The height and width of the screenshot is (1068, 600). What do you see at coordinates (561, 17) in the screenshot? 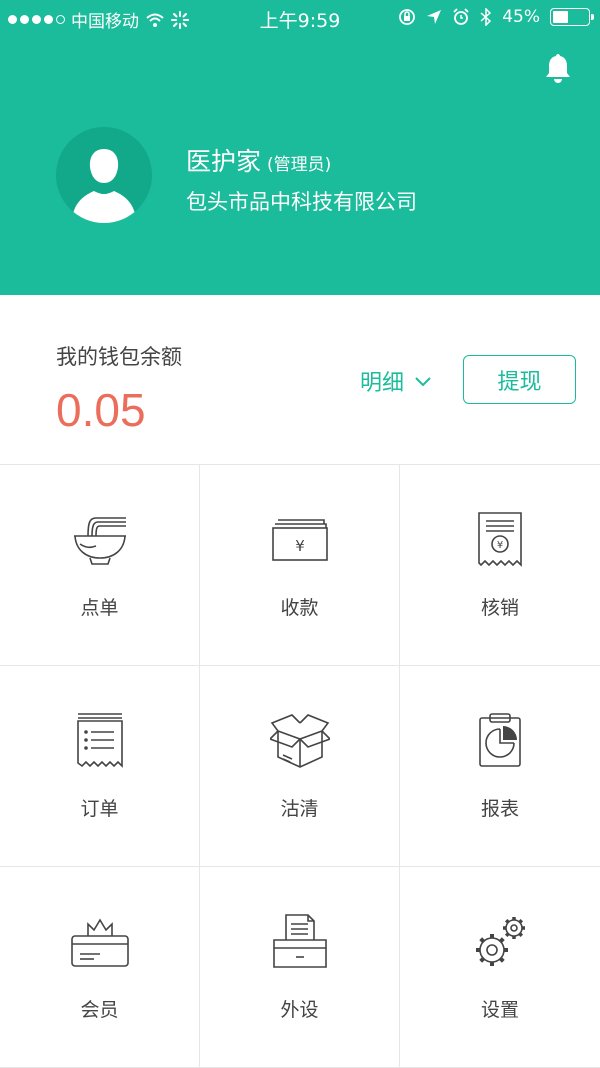
I see `battery-level` at bounding box center [561, 17].